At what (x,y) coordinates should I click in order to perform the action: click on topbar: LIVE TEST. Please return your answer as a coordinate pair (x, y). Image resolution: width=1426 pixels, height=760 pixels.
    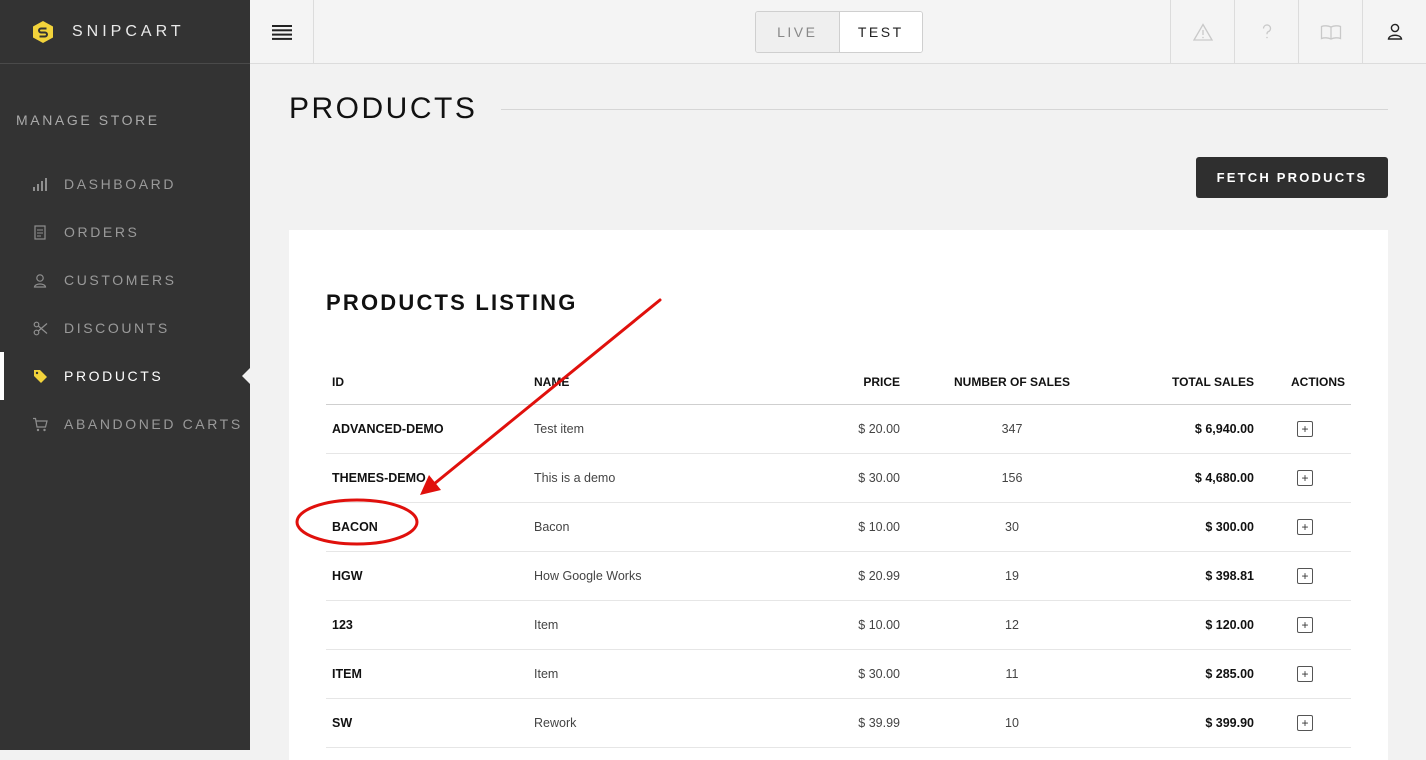
    Looking at the image, I should click on (838, 32).